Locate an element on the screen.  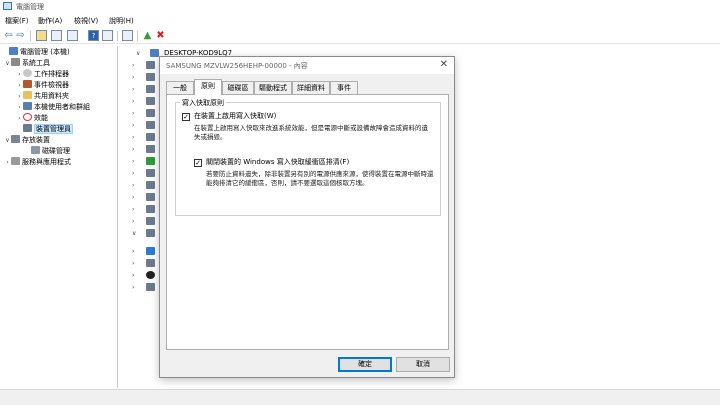
turn-off-buffer-flush-checkbox: ✓ is located at coordinates (198, 163).